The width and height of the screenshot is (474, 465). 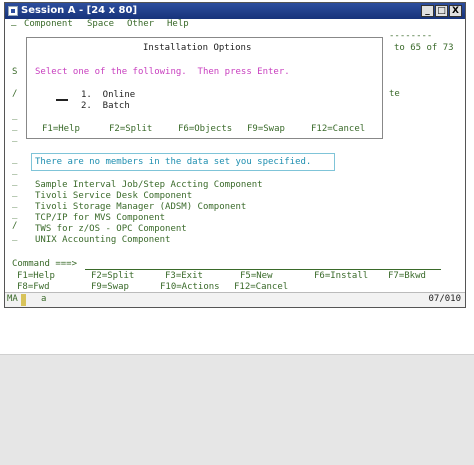 I want to click on option-online: 1. Online, so click(x=108, y=95).